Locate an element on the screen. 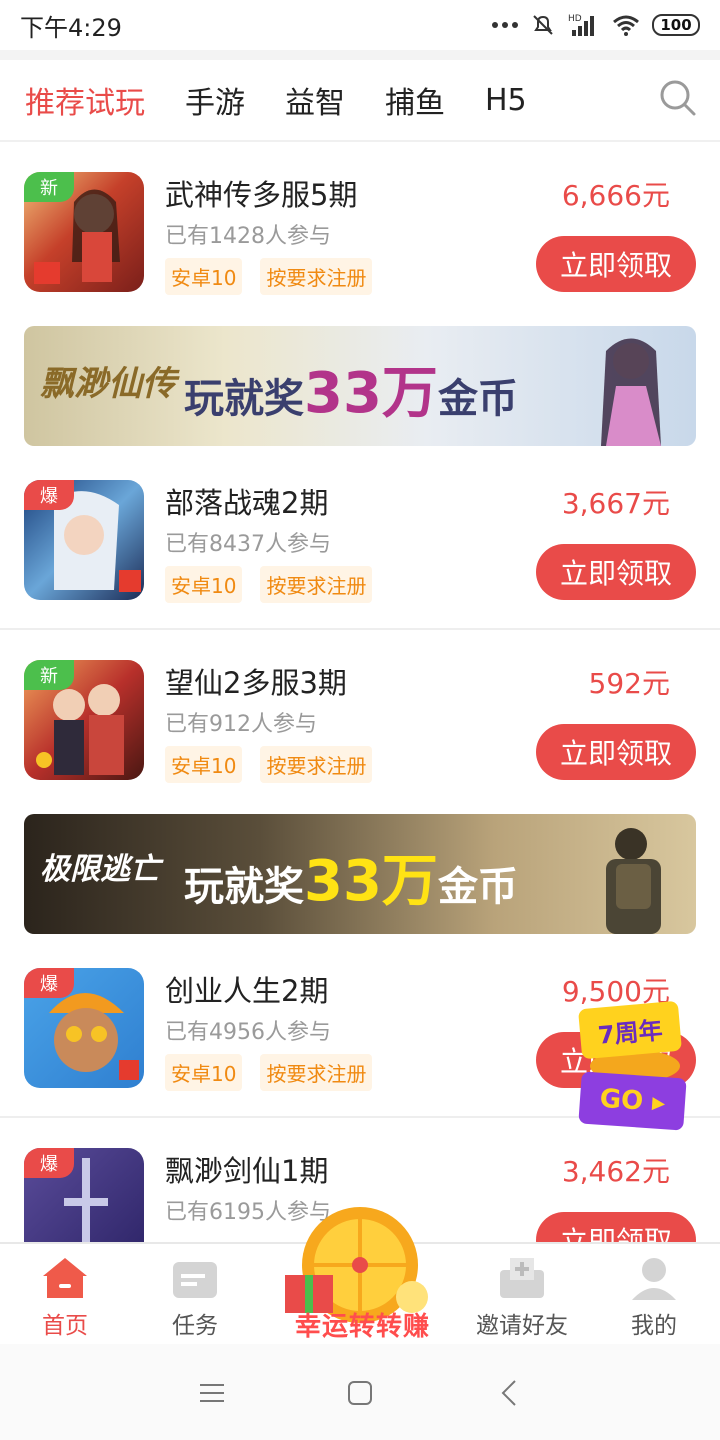  promo-banner: 飘渺仙传 玩就奖33万金币 is located at coordinates (360, 386).